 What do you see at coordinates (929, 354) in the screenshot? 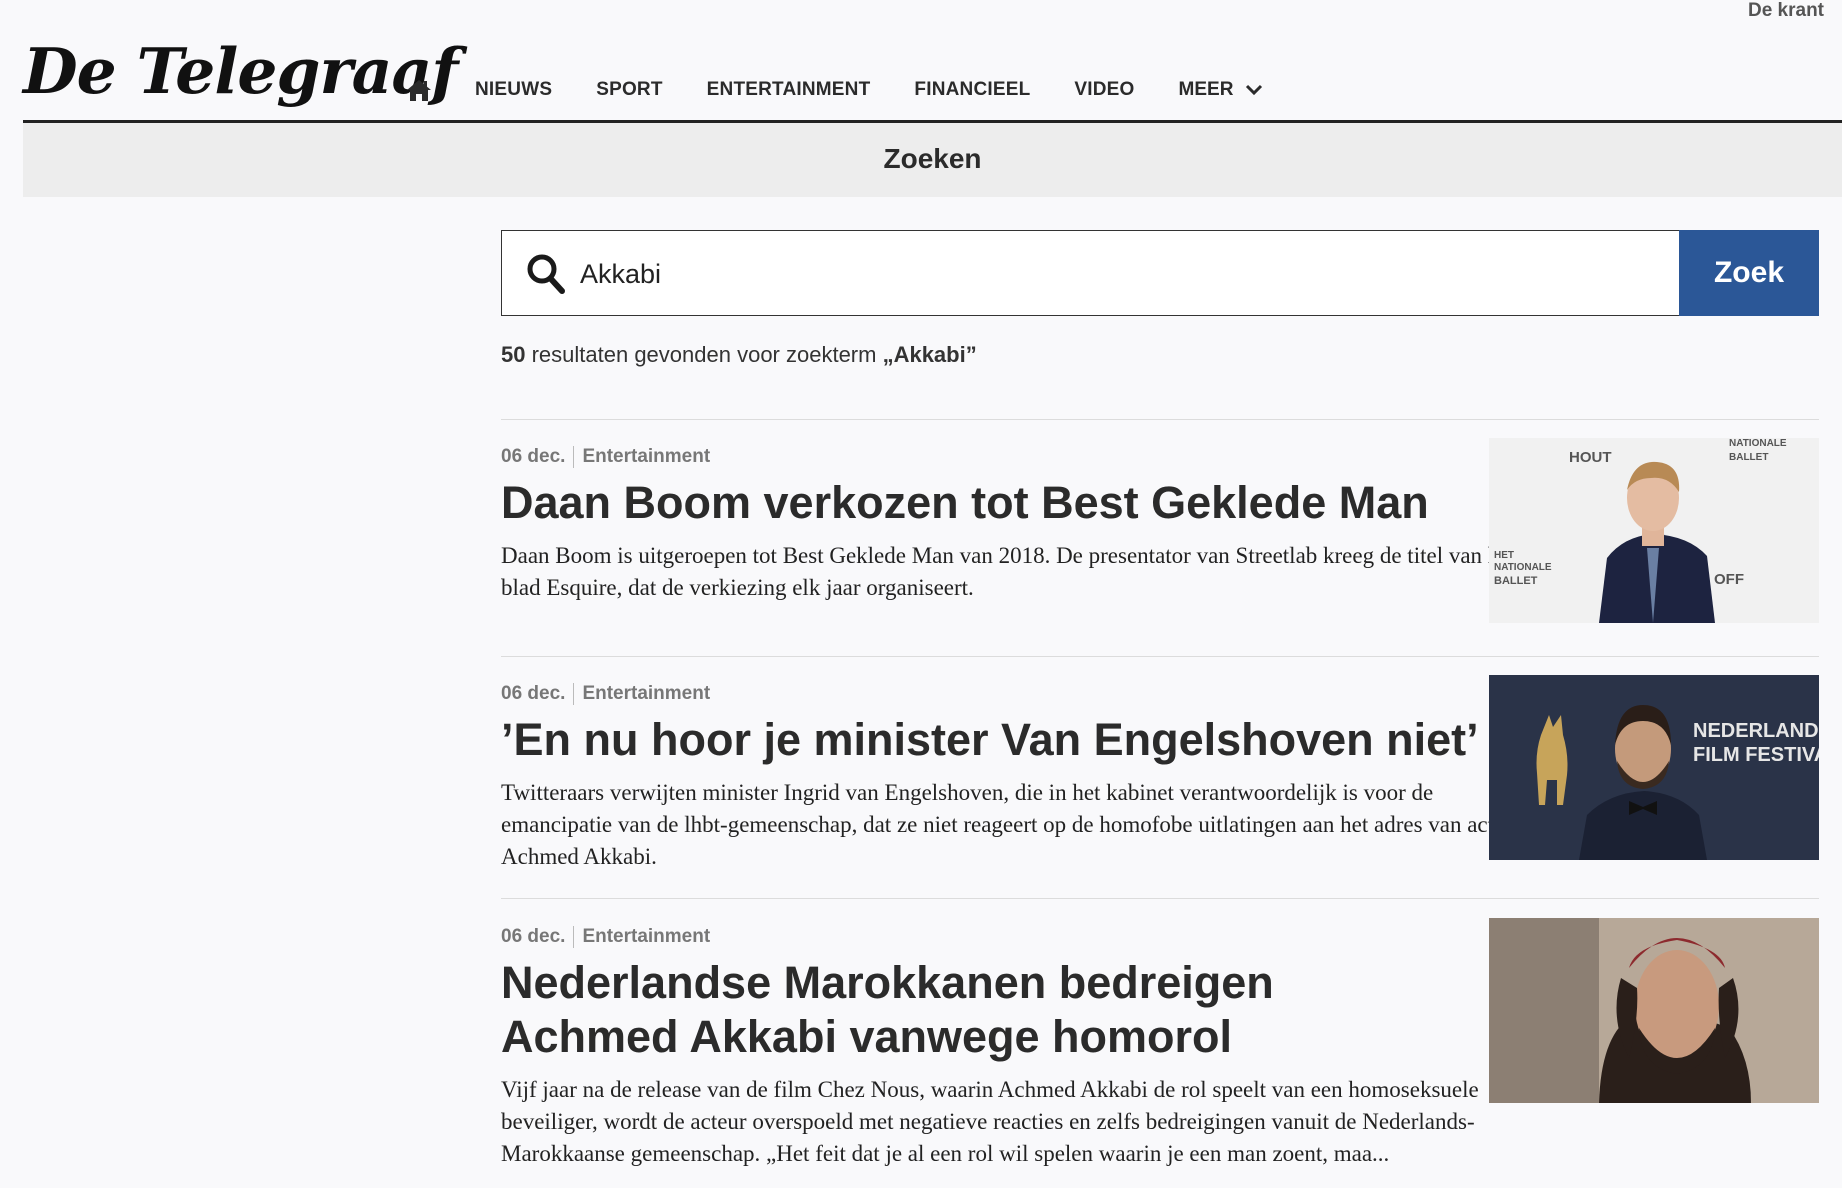
I see `results-term: „Akkabi”` at bounding box center [929, 354].